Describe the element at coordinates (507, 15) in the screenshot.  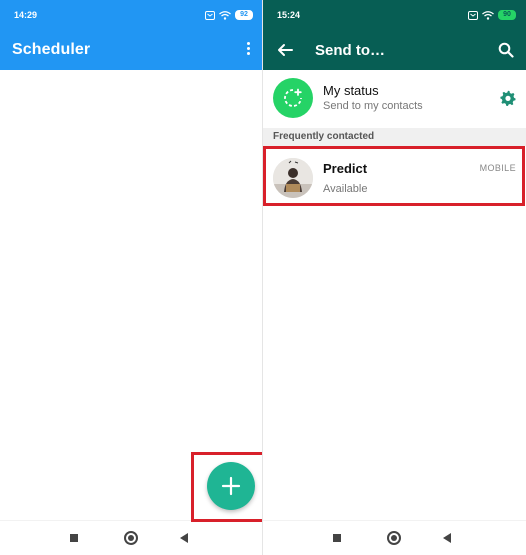
I see `battery-indicator: 90` at that location.